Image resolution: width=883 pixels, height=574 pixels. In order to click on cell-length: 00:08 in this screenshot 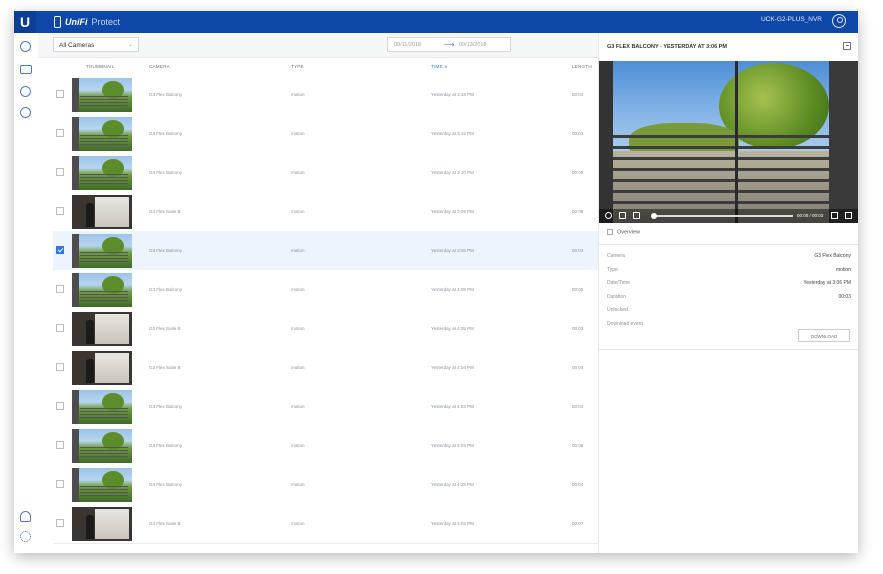, I will do `click(578, 211)`.